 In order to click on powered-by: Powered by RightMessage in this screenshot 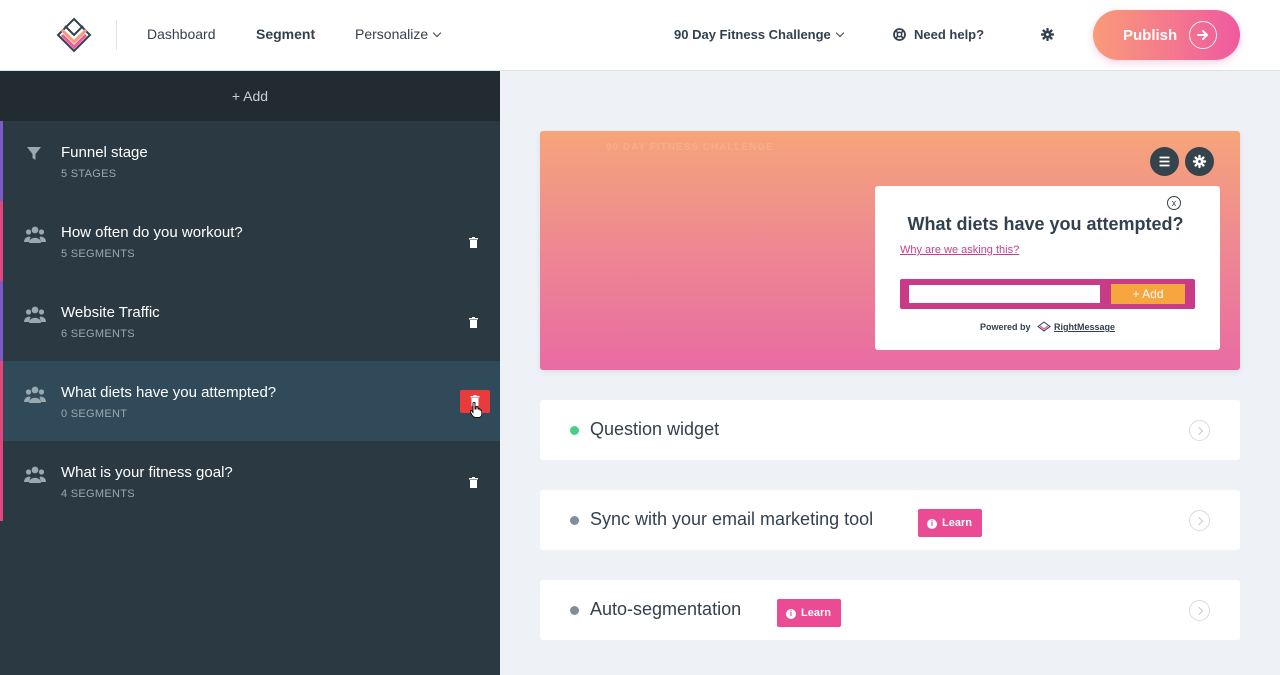, I will do `click(1047, 326)`.